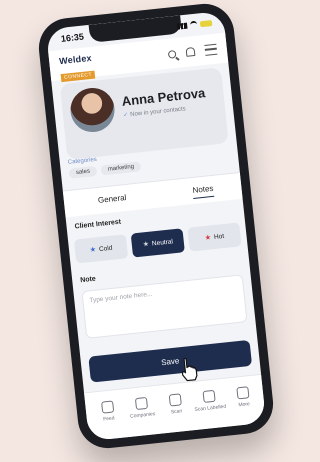 This screenshot has height=462, width=320. What do you see at coordinates (243, 393) in the screenshot?
I see `more-icon` at bounding box center [243, 393].